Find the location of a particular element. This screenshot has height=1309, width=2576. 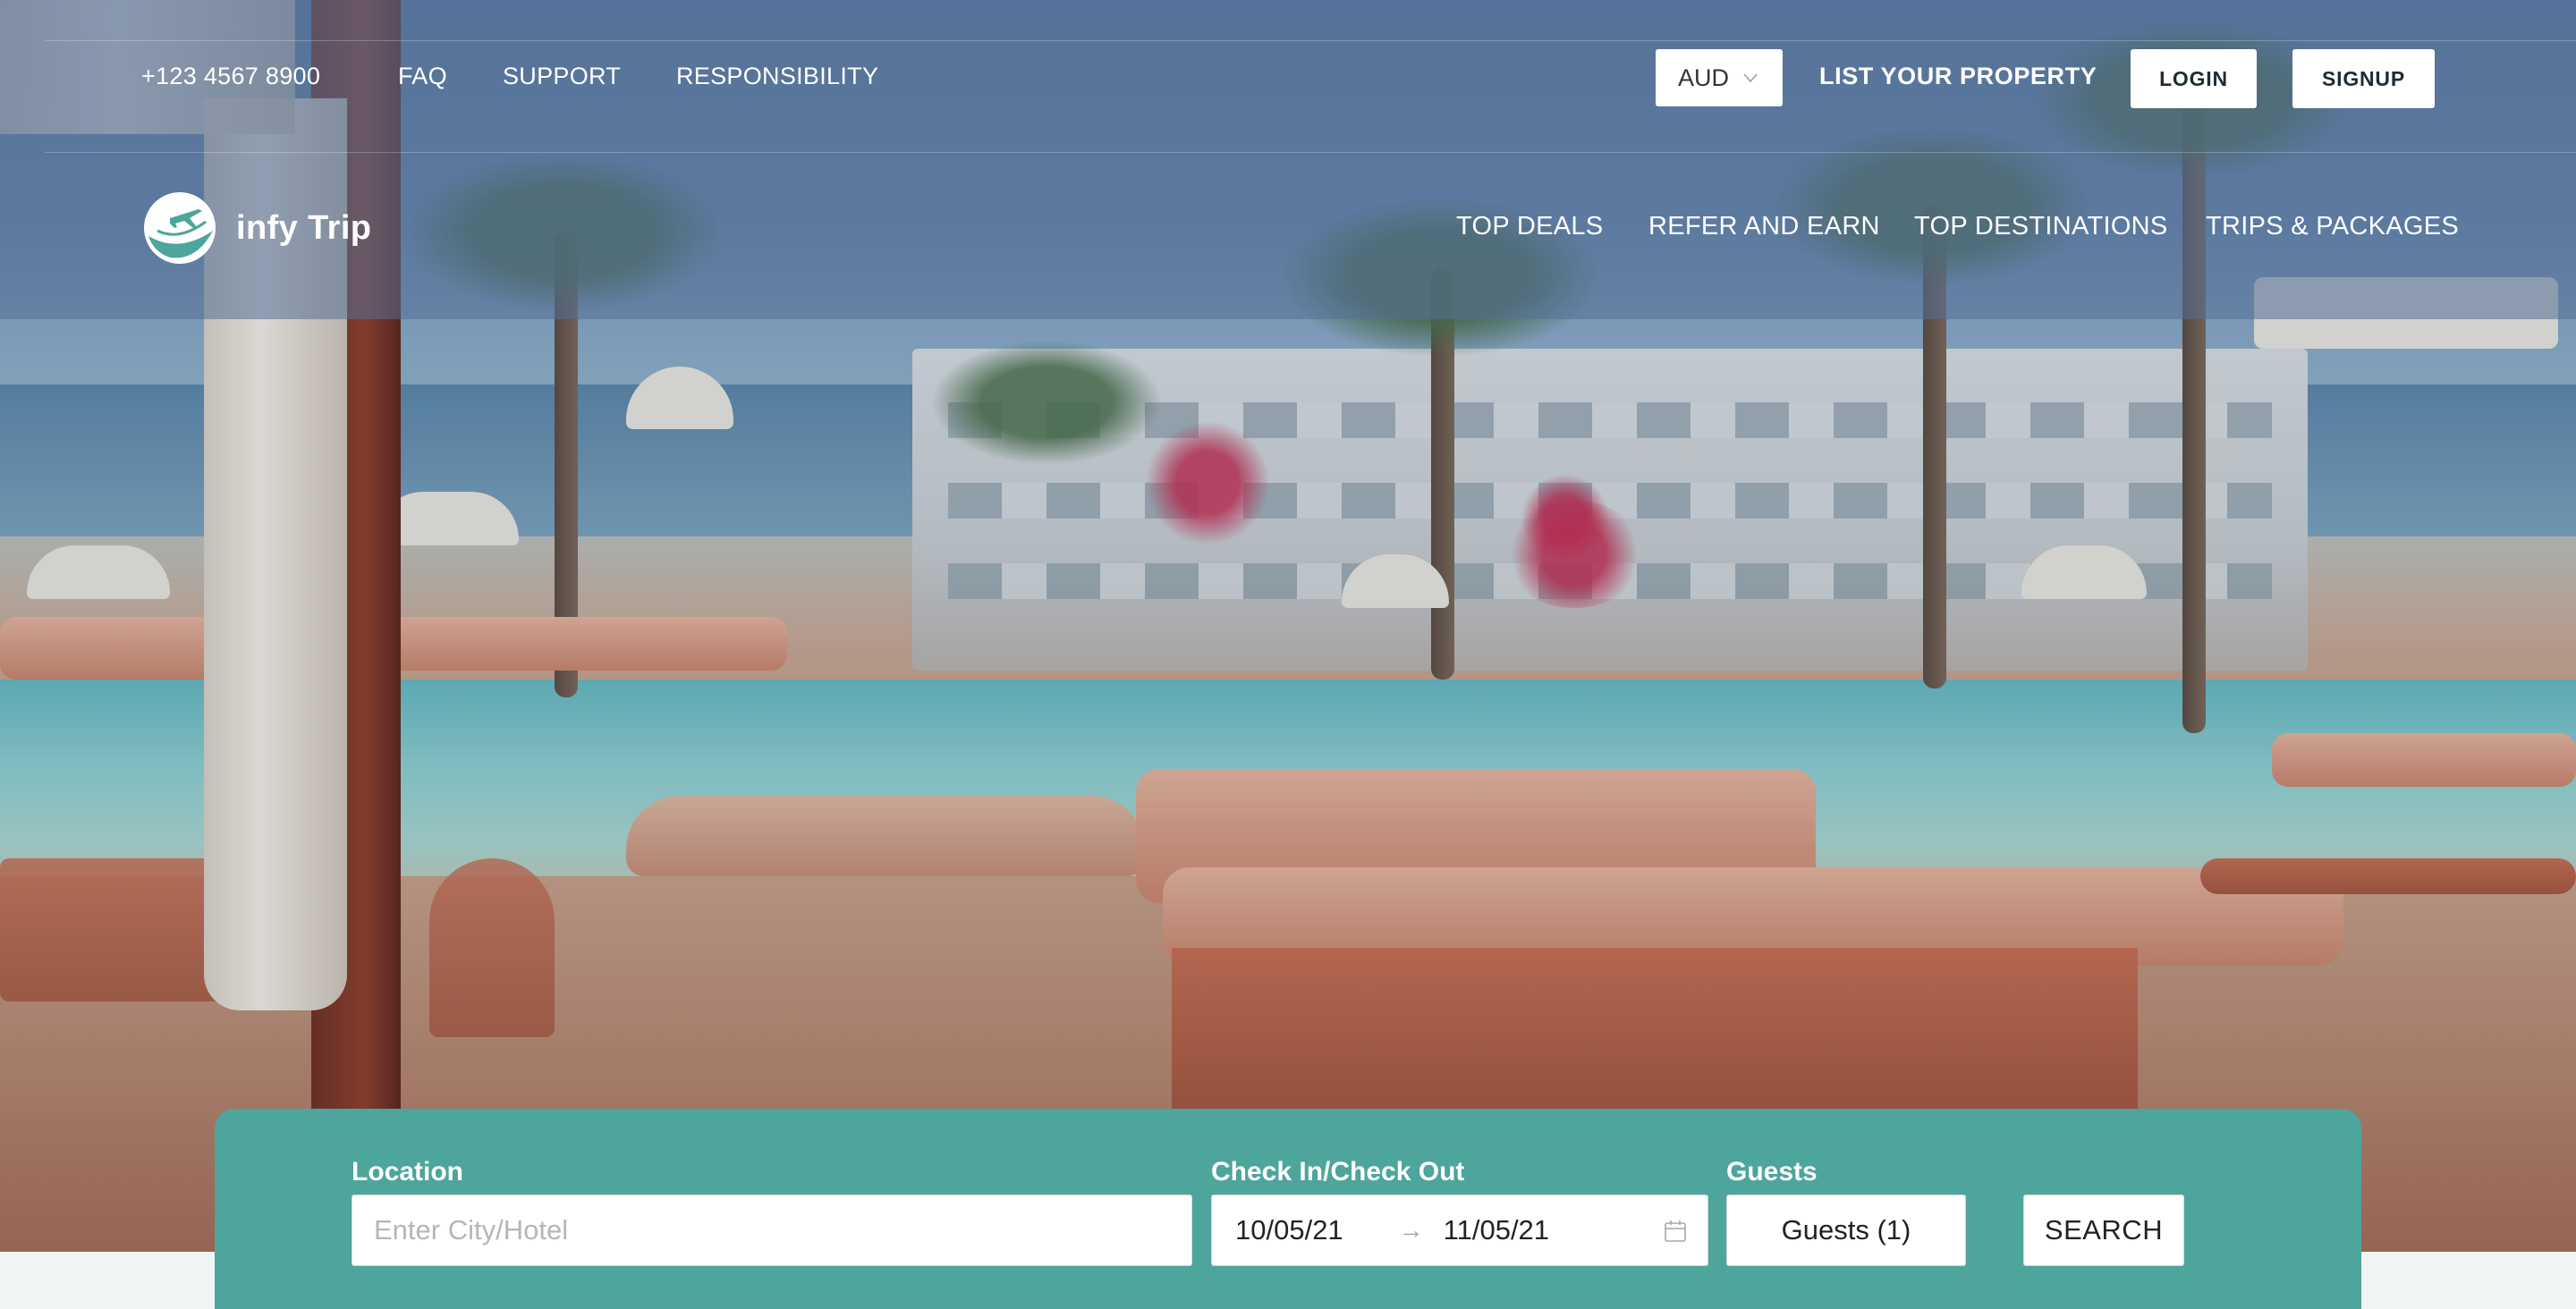

responsibility-link: RESPONSIBILITY is located at coordinates (777, 76).